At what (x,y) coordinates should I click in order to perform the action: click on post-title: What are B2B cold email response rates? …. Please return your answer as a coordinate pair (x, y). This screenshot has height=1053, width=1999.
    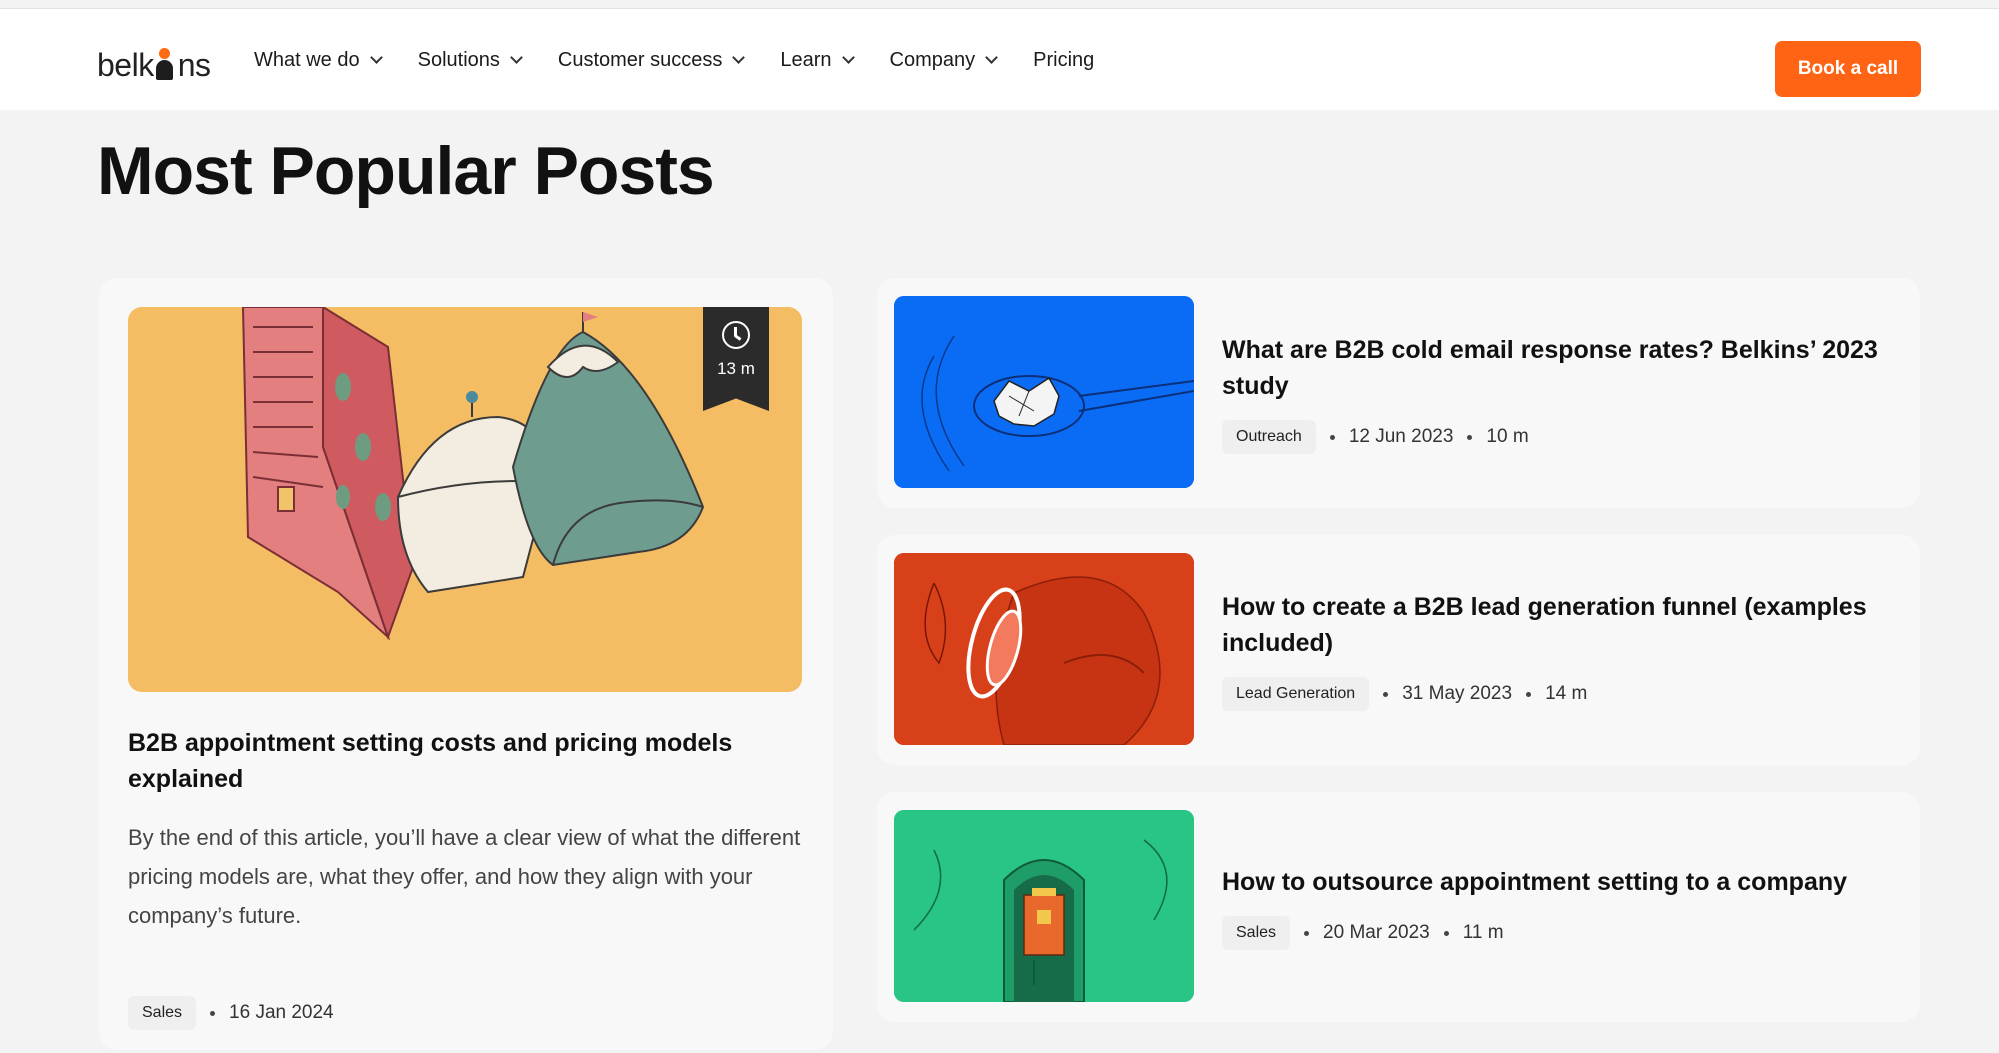
    Looking at the image, I should click on (1562, 368).